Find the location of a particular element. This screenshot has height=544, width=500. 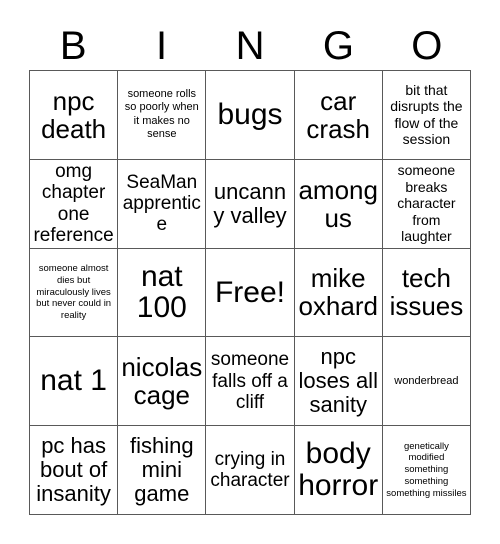

bingo-cell-o4: wonderbread is located at coordinates (427, 382).